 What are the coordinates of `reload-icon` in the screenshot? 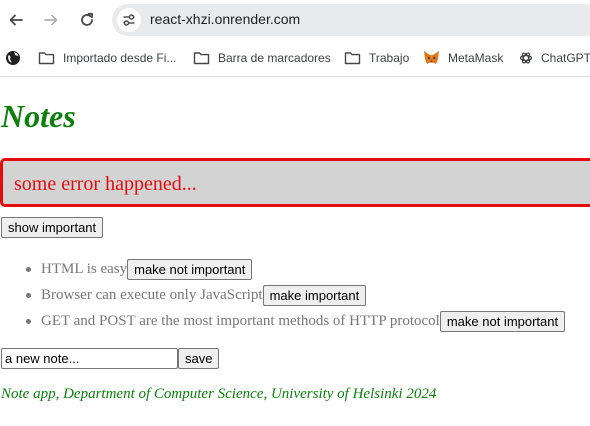 It's located at (87, 19).